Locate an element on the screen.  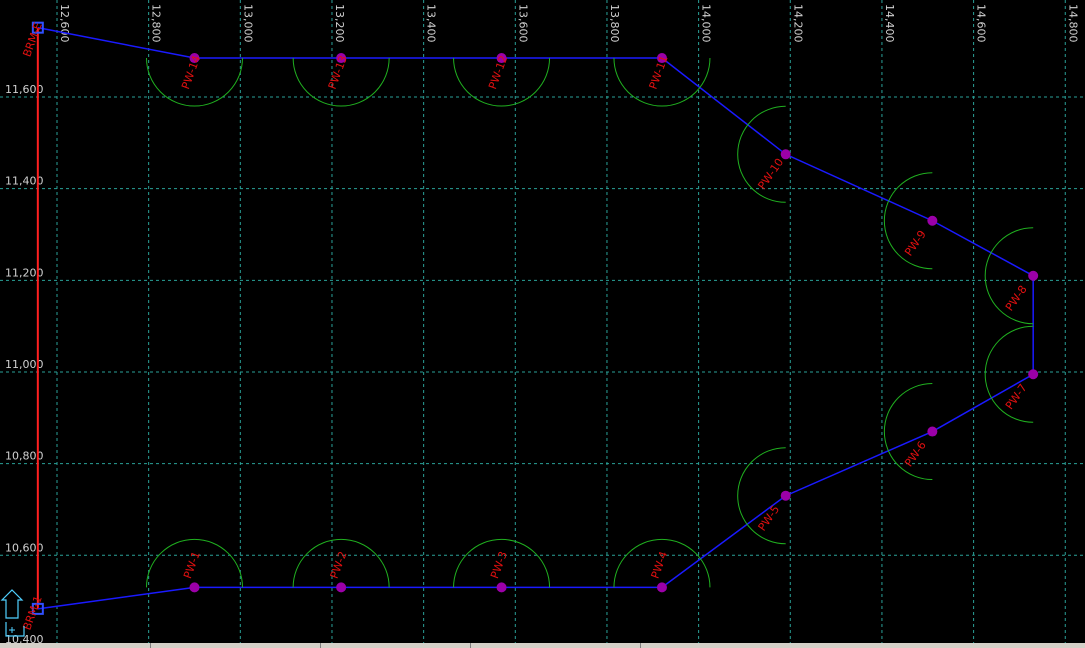
x-tick-label: 14,800 is located at coordinates (1072, 23).